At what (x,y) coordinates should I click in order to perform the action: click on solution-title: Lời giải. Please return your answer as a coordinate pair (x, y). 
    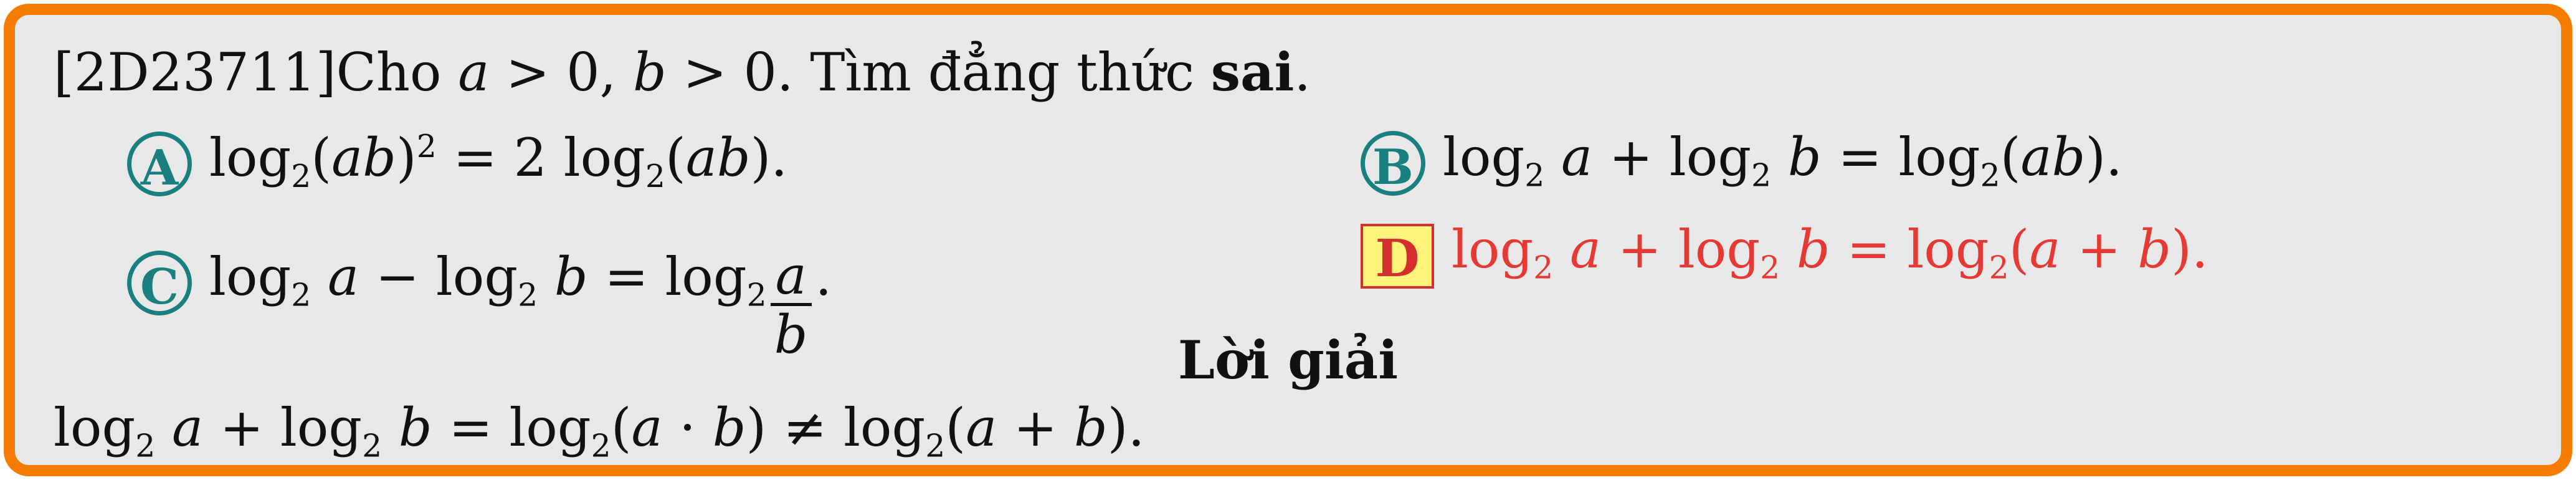
    Looking at the image, I should click on (1288, 360).